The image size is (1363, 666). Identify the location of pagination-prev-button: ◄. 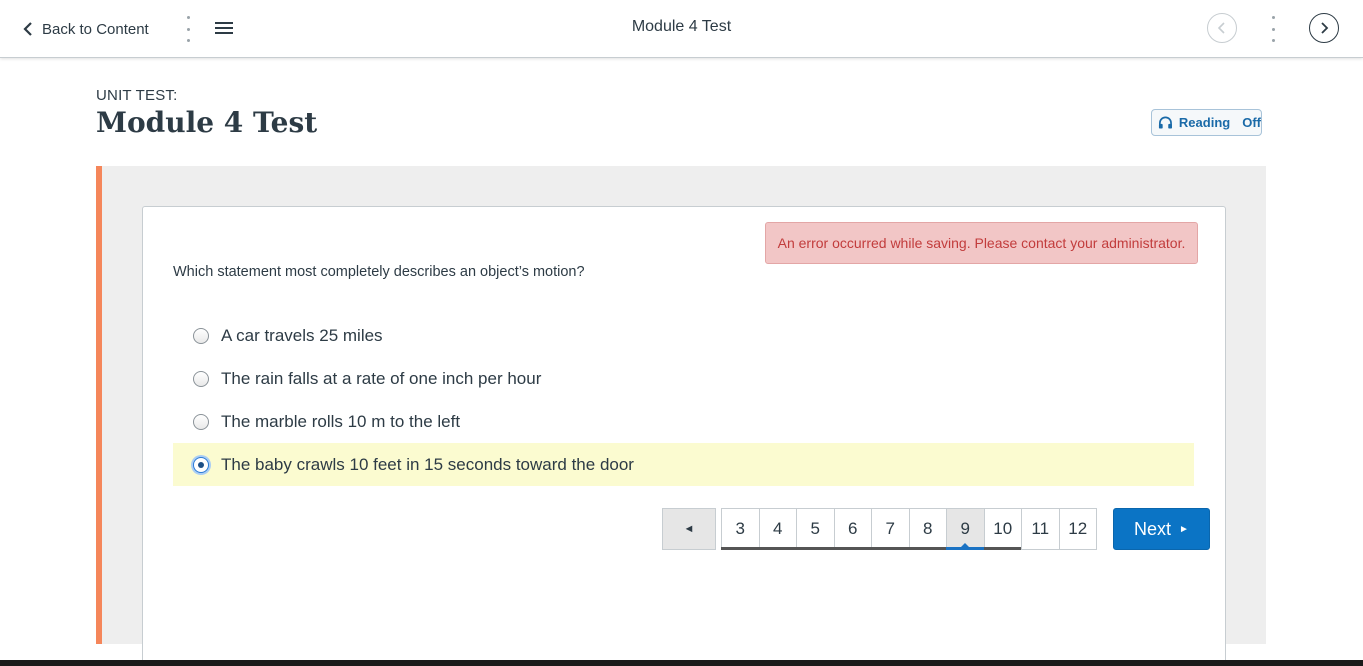
(689, 529).